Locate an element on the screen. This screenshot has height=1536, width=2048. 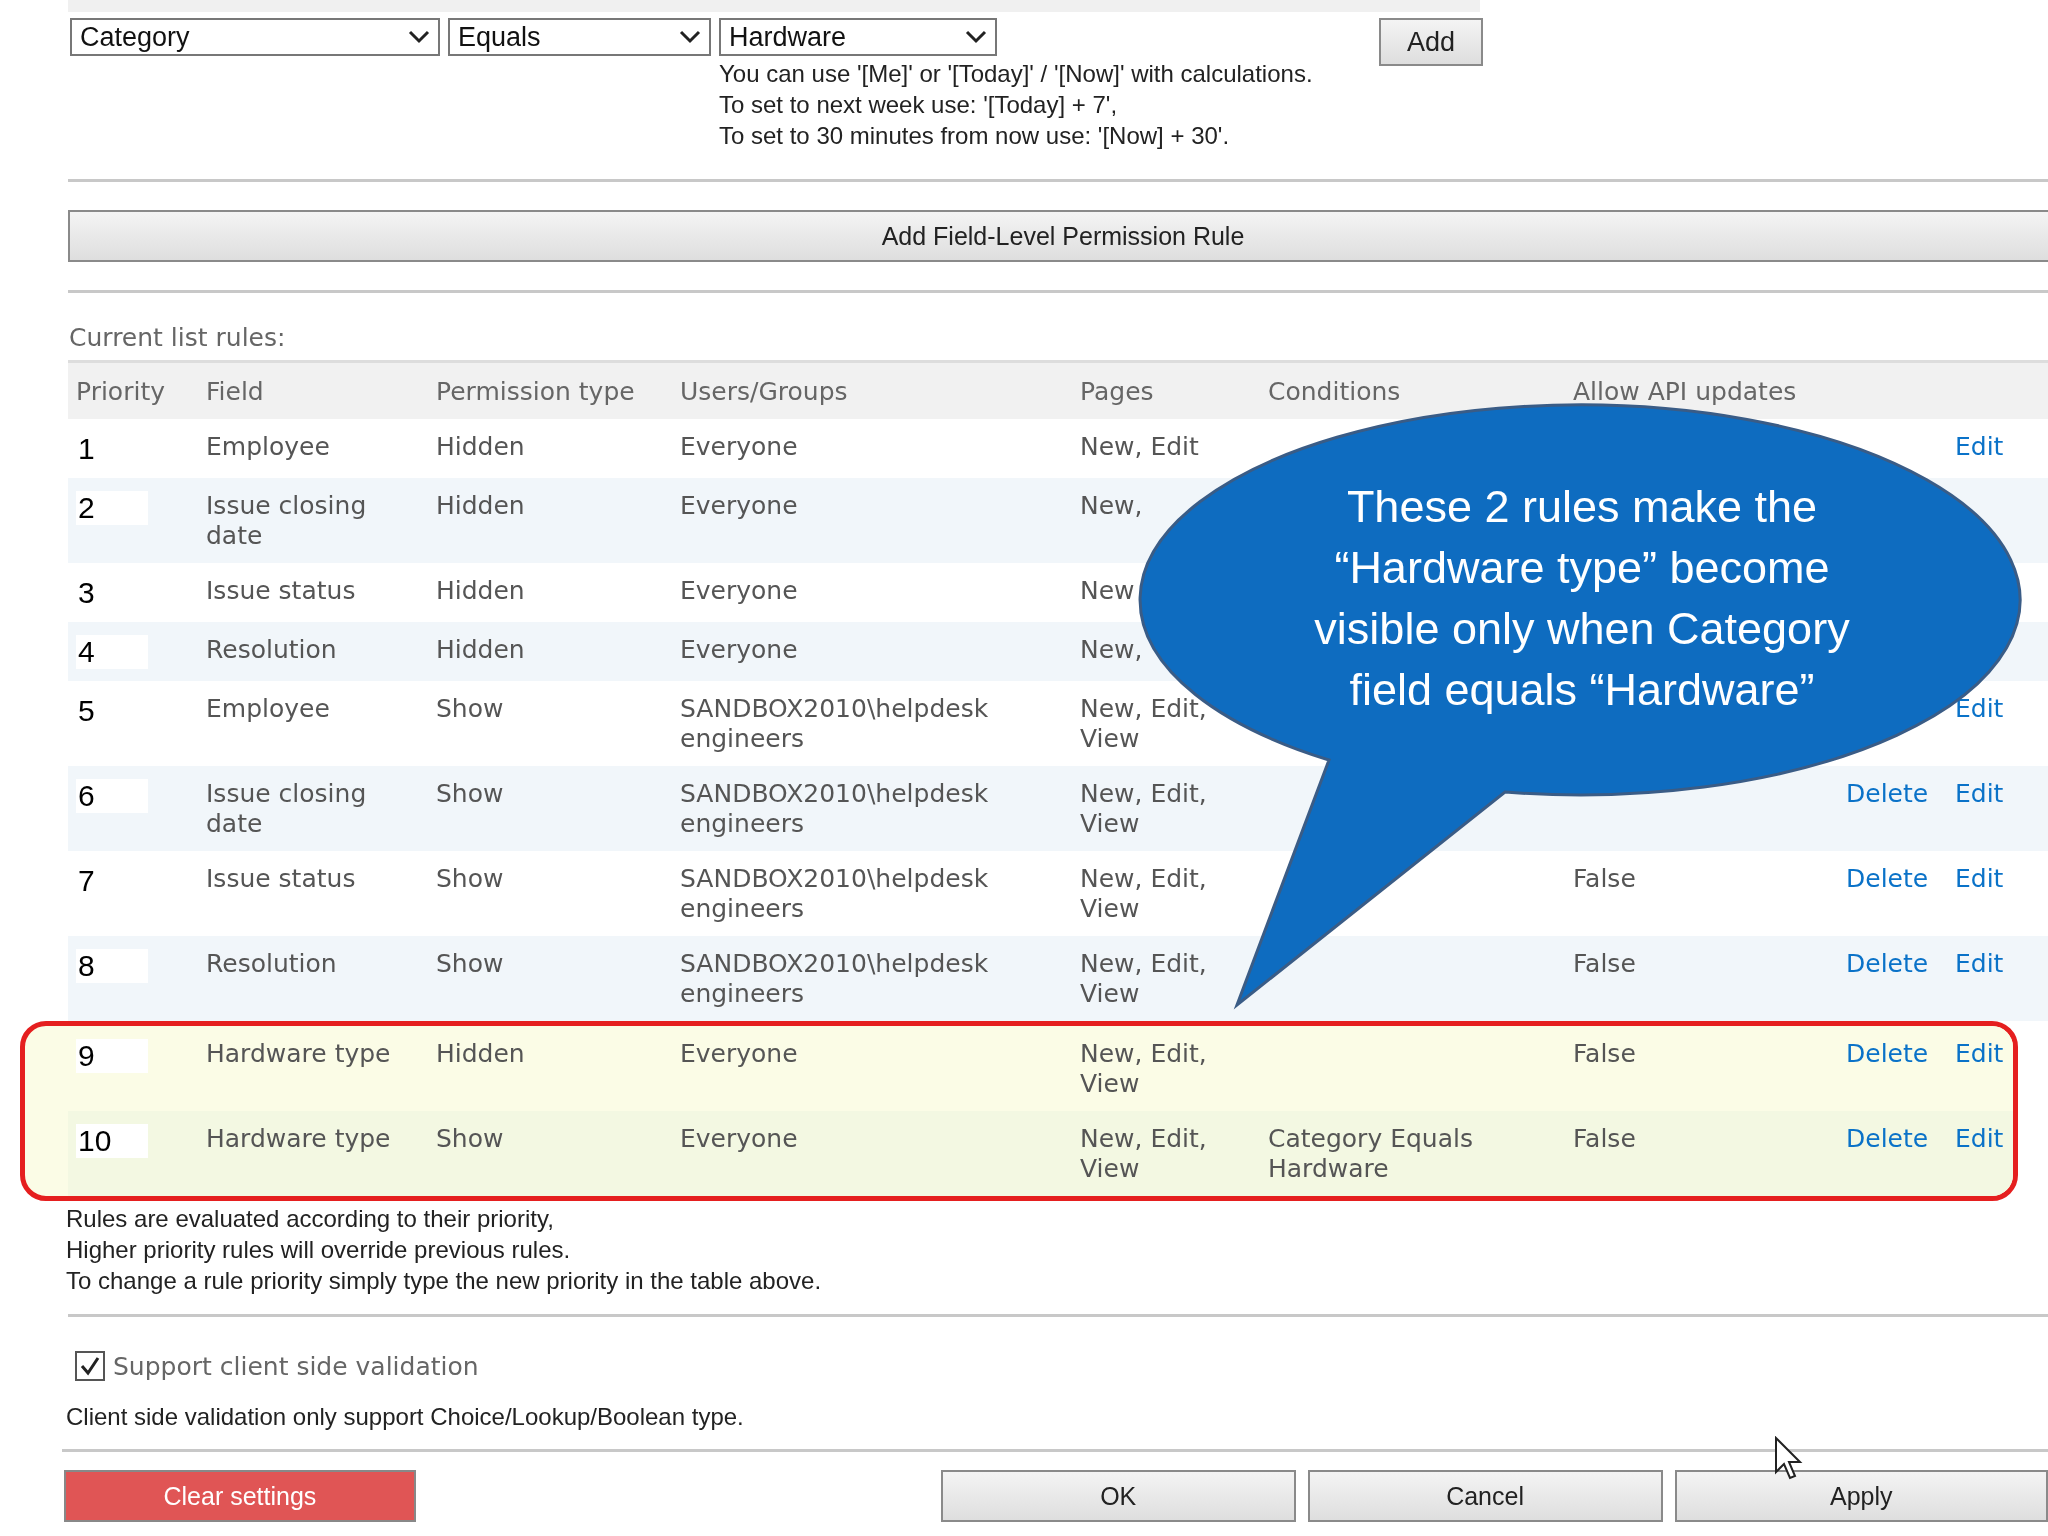
cancel-button: Cancel is located at coordinates (1485, 1496).